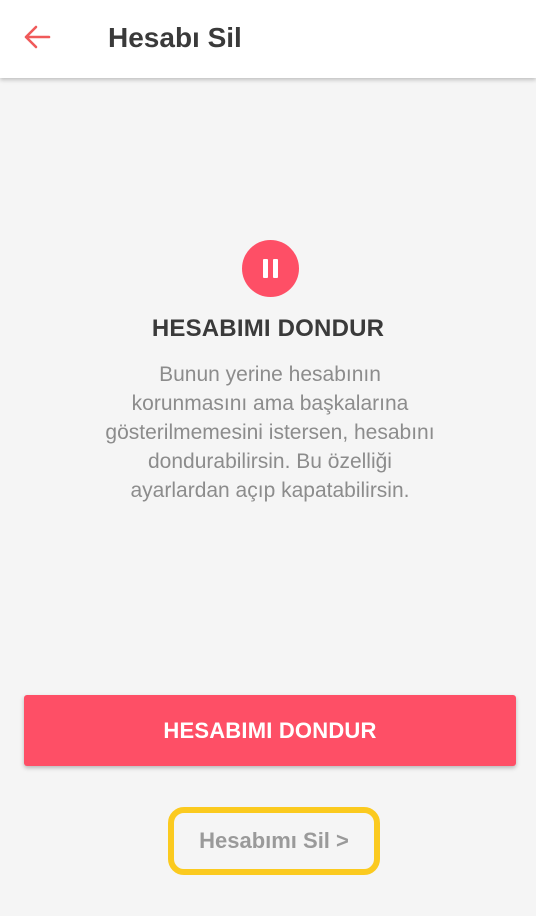 This screenshot has height=916, width=536. Describe the element at coordinates (268, 39) in the screenshot. I see `app-bar: Hesabı Sil` at that location.